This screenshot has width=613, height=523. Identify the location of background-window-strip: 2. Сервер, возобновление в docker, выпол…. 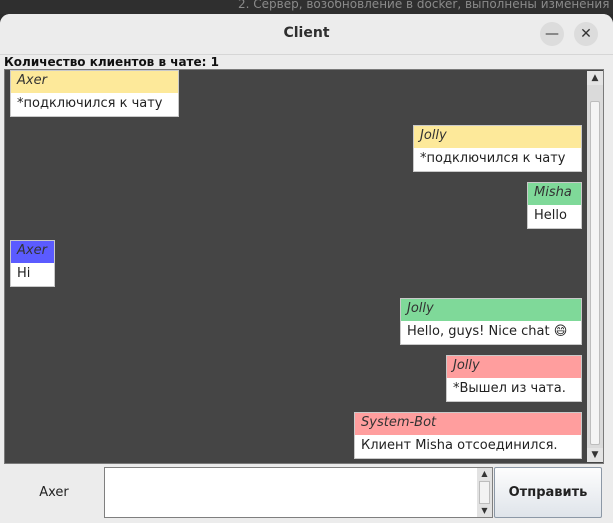
(306, 7).